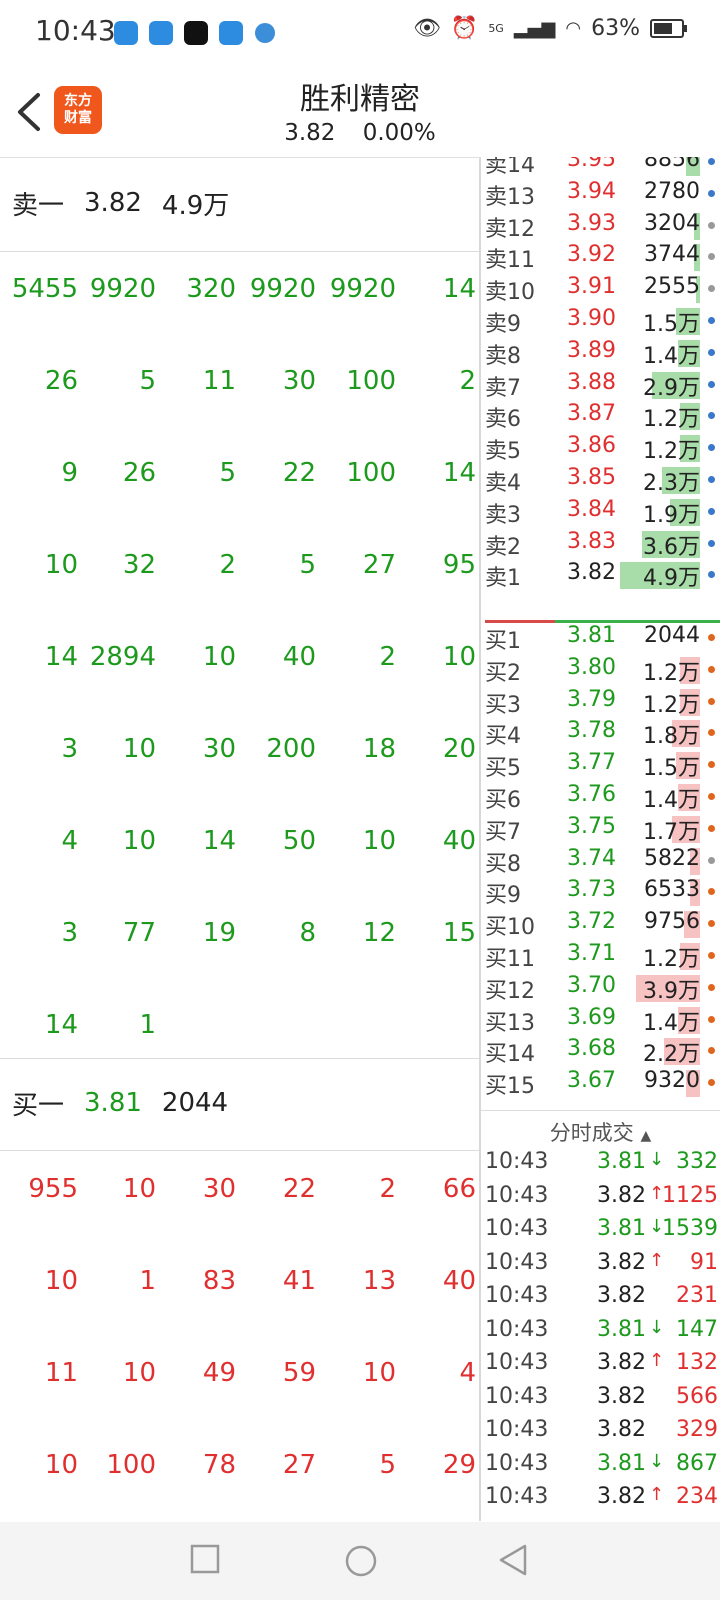 The width and height of the screenshot is (720, 1600). I want to click on trade-row: 10:43 3.82 566, so click(602, 1399).